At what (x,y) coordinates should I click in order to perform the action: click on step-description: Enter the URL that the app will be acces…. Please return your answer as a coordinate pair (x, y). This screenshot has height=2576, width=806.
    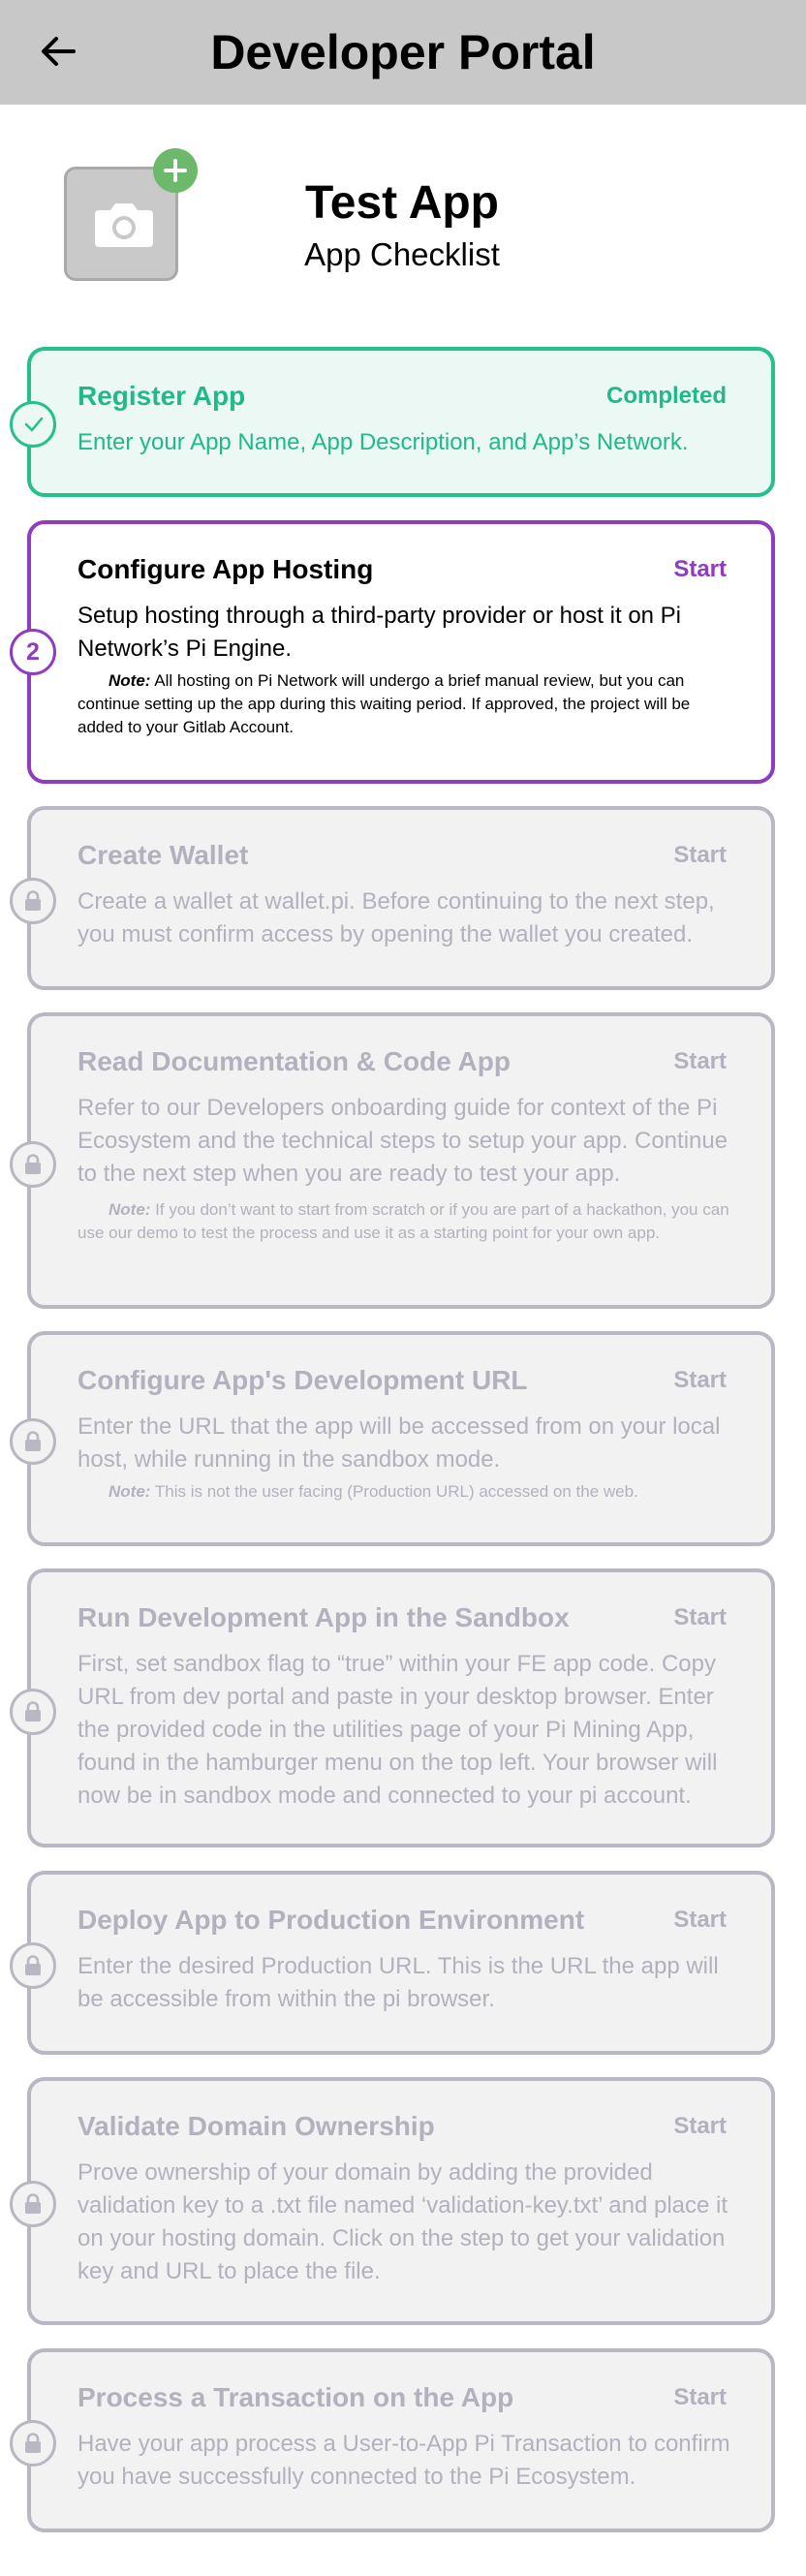
    Looking at the image, I should click on (399, 1443).